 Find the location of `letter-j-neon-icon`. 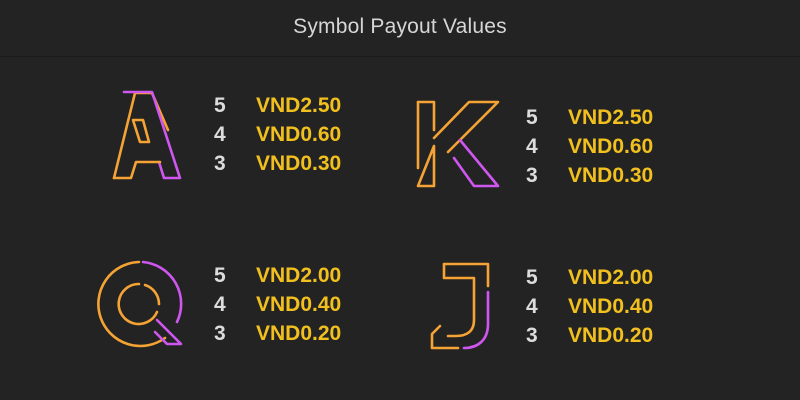

letter-j-neon-icon is located at coordinates (485, 317).